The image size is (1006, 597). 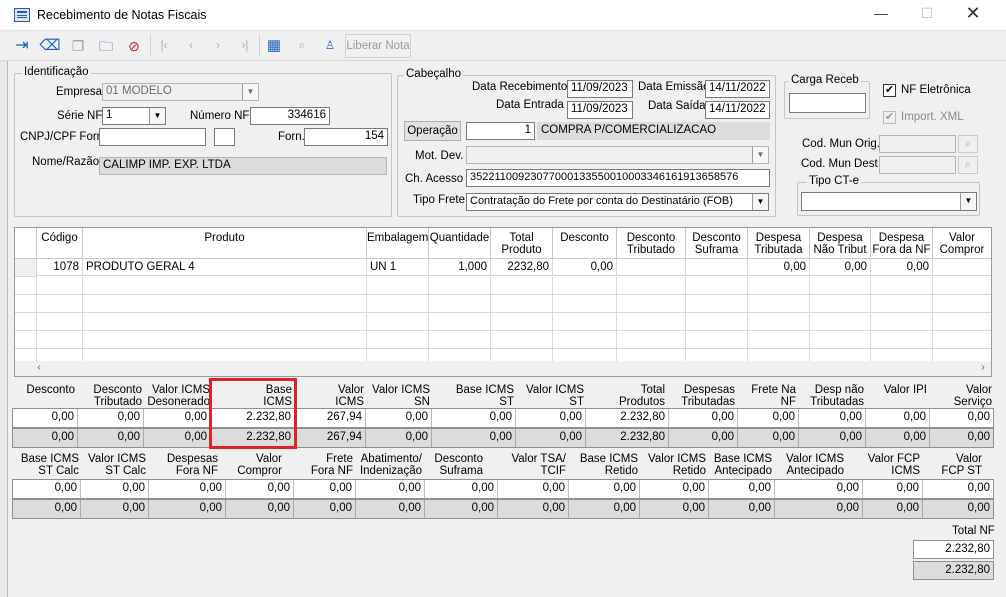 What do you see at coordinates (651, 243) in the screenshot?
I see `col-desconto-tributado: Desconto Tributado` at bounding box center [651, 243].